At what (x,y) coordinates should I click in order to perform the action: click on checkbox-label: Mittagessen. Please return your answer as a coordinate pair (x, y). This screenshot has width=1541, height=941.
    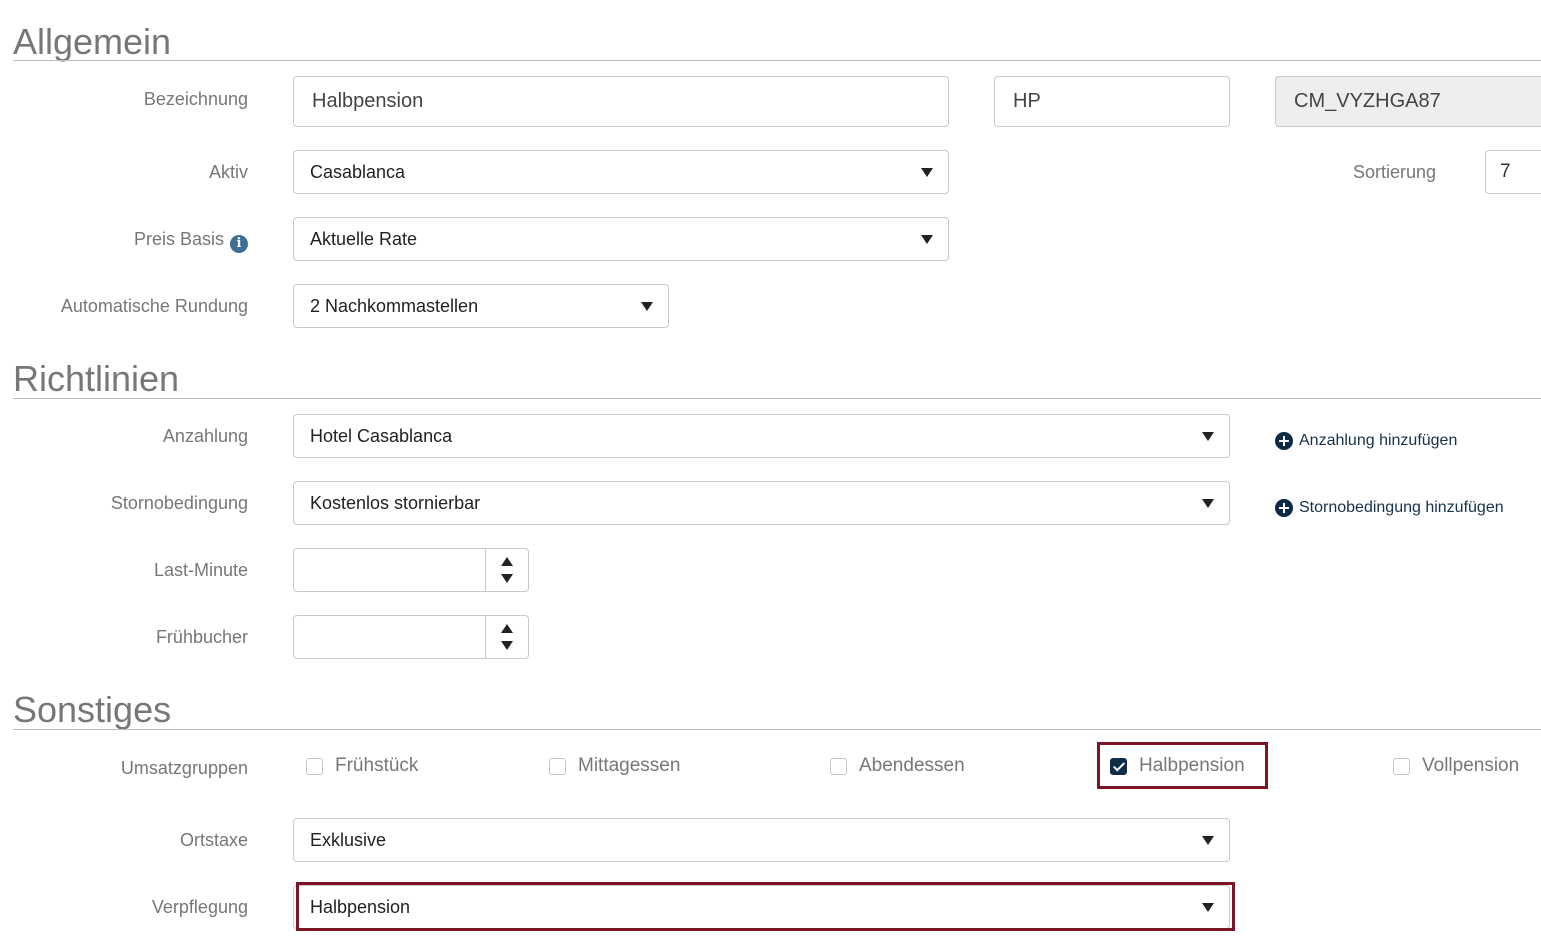
    Looking at the image, I should click on (629, 765).